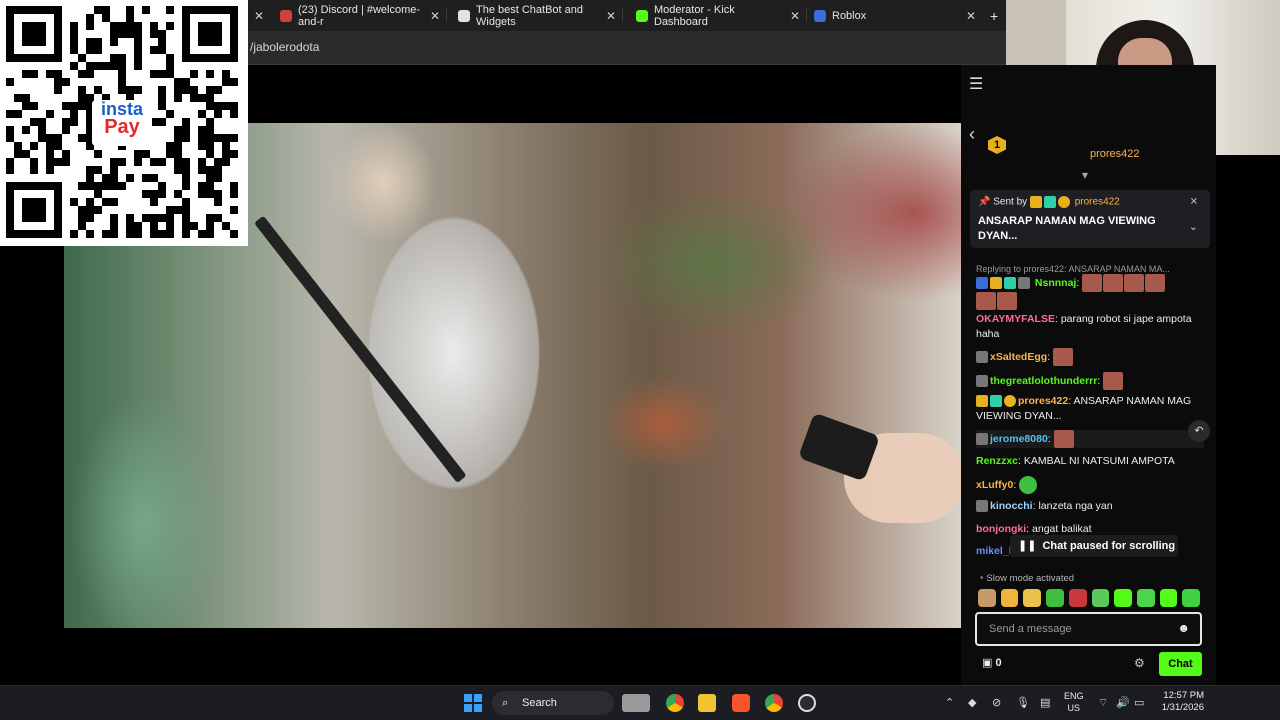  I want to click on tab-roblox: Roblox ✕, so click(895, 16).